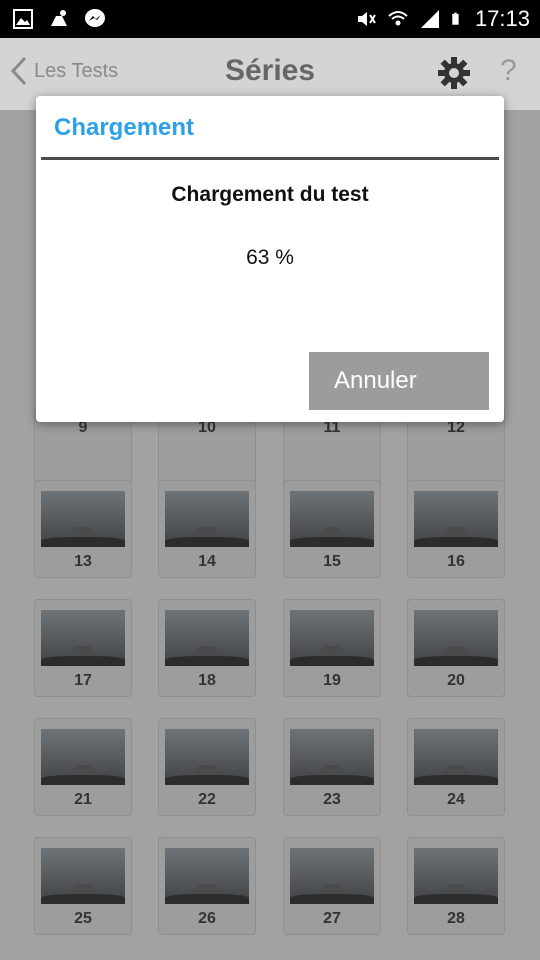  What do you see at coordinates (508, 71) in the screenshot?
I see `help-button: ?` at bounding box center [508, 71].